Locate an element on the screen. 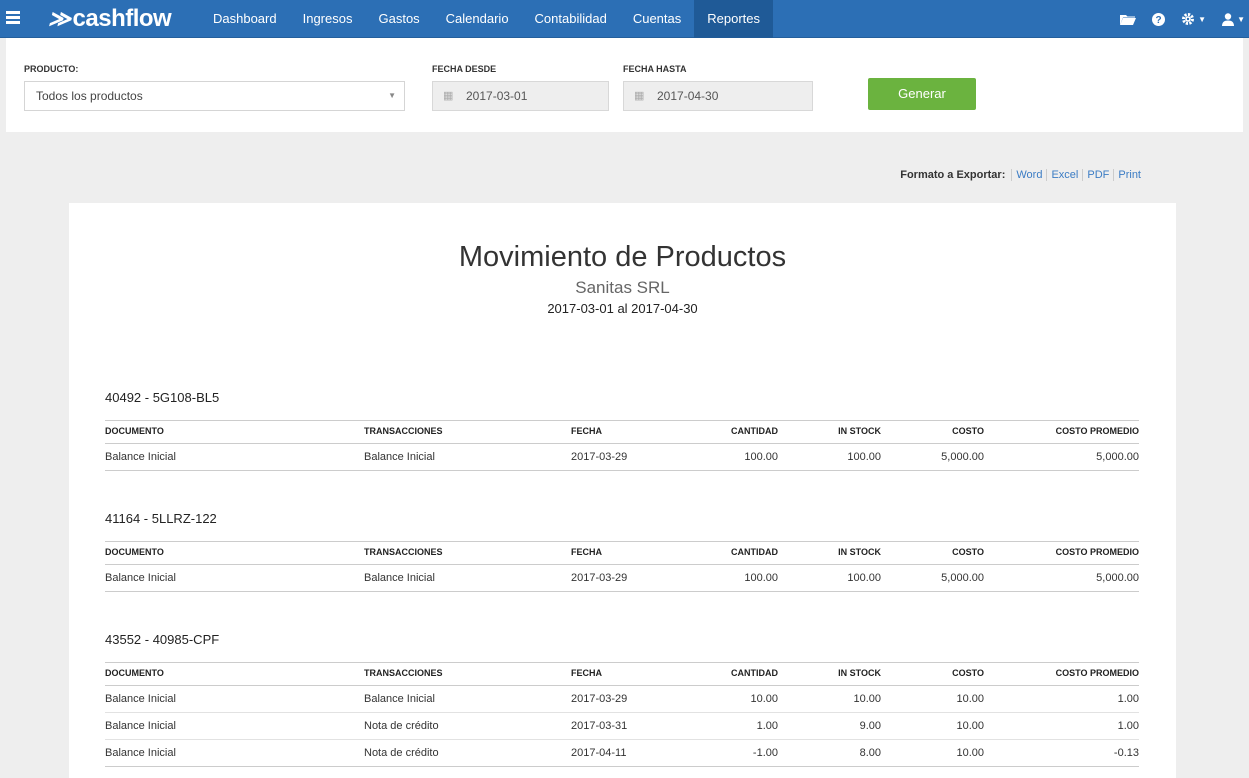 The height and width of the screenshot is (778, 1249). export-pdf-link: PDF is located at coordinates (1097, 175).